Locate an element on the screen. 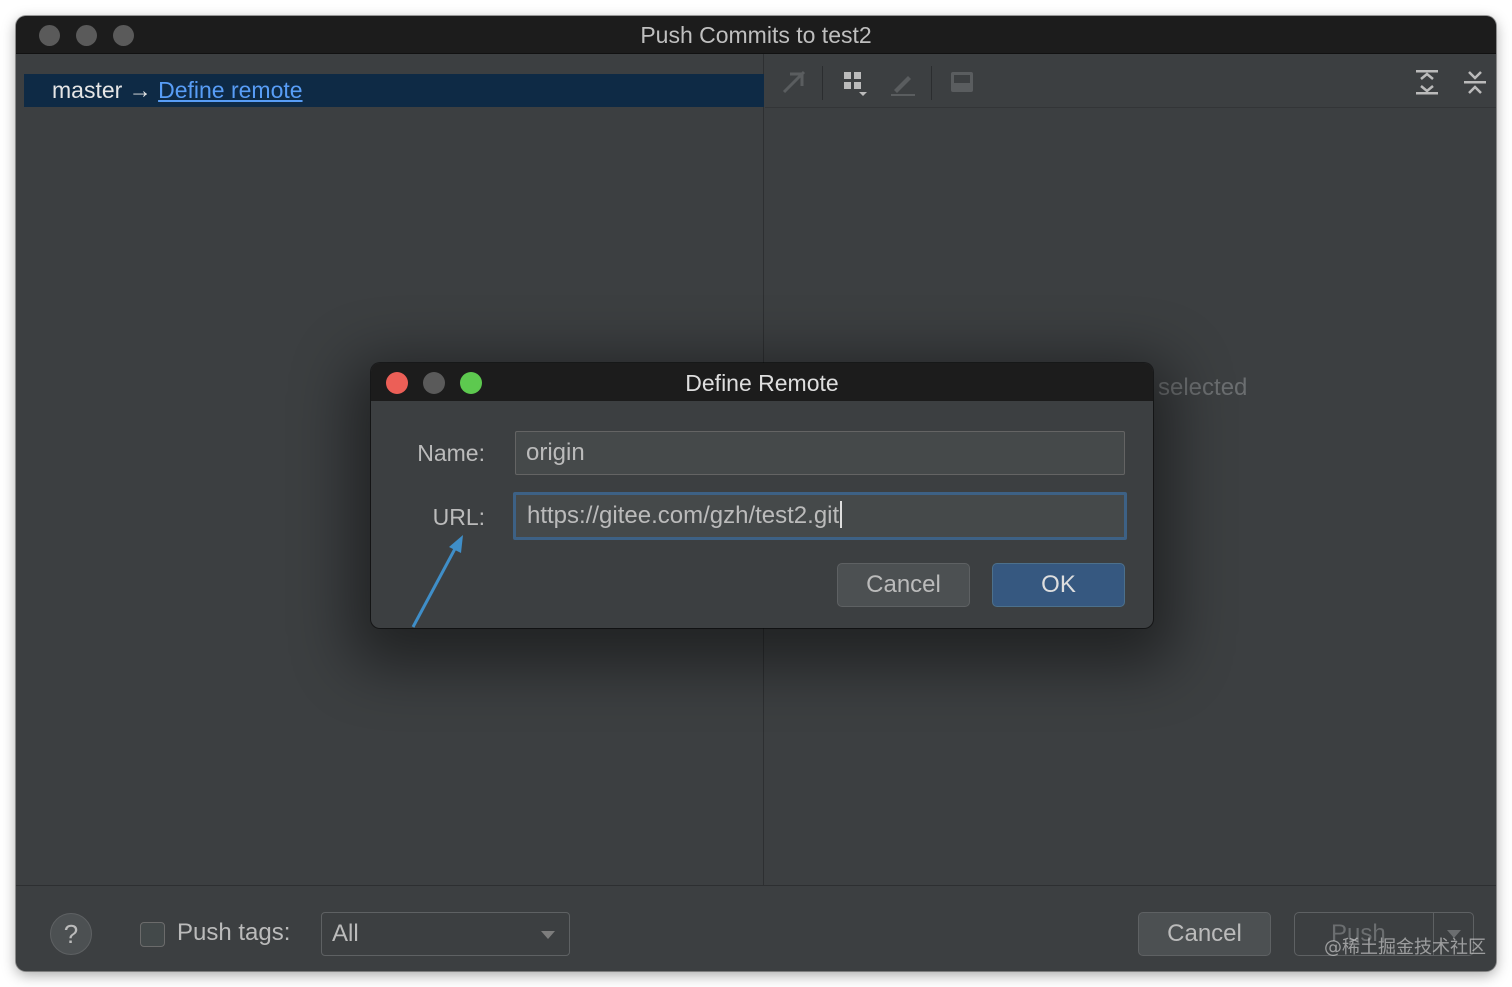 The height and width of the screenshot is (987, 1512). window-title: Push Commits to test2 is located at coordinates (756, 35).